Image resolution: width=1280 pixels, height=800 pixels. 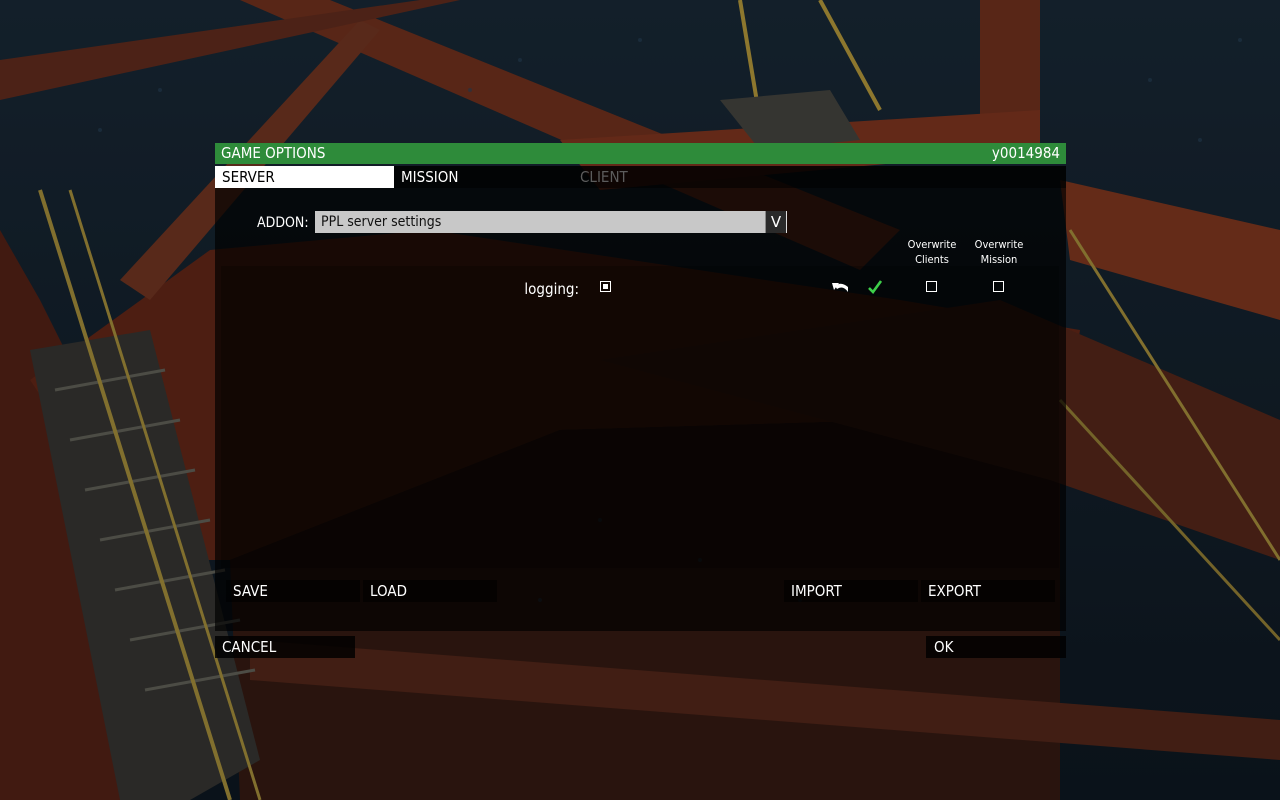 I want to click on tab-bar: SERVER MISSION CLIENT, so click(x=640, y=177).